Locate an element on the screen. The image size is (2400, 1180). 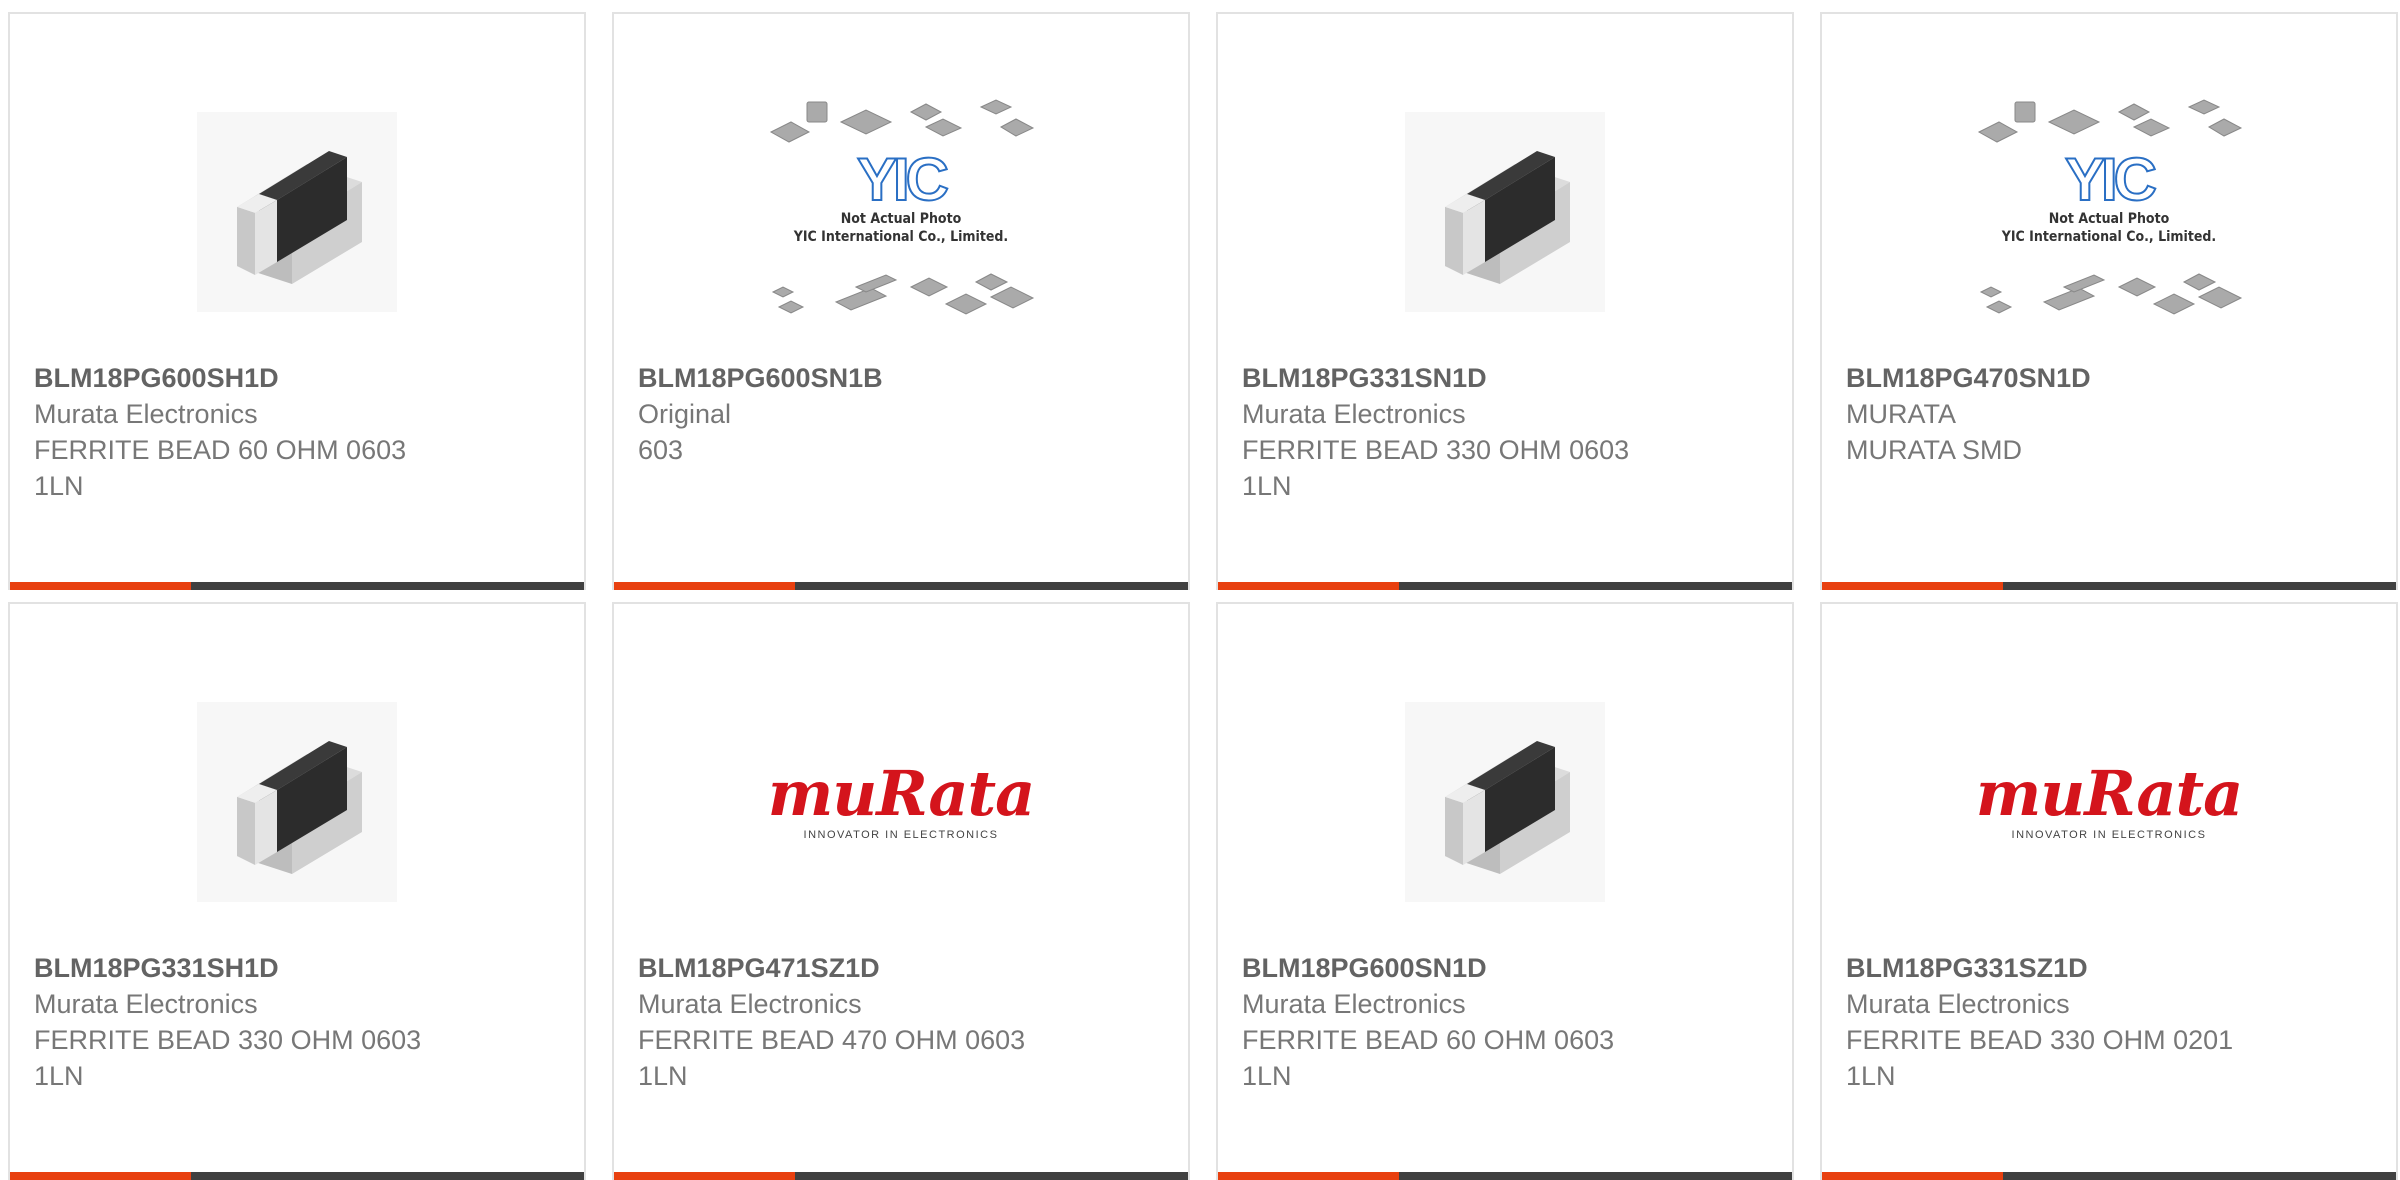
product-info: BLM18PG600SN1B Original 603 is located at coordinates (903, 414).